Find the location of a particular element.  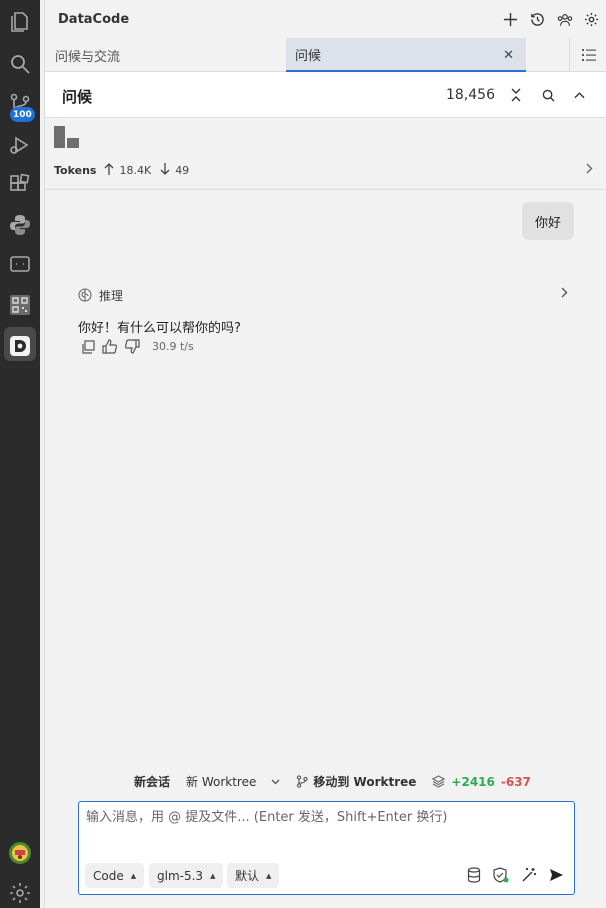

new-session-label: 新会话 is located at coordinates (152, 782).